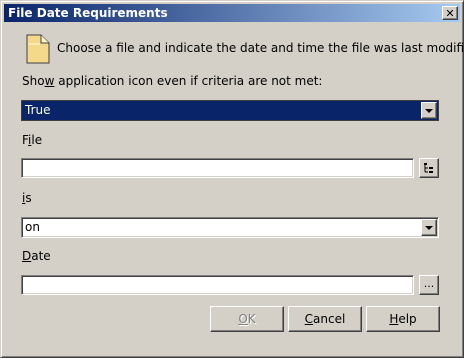  I want to click on tree-browse-icon, so click(428, 168).